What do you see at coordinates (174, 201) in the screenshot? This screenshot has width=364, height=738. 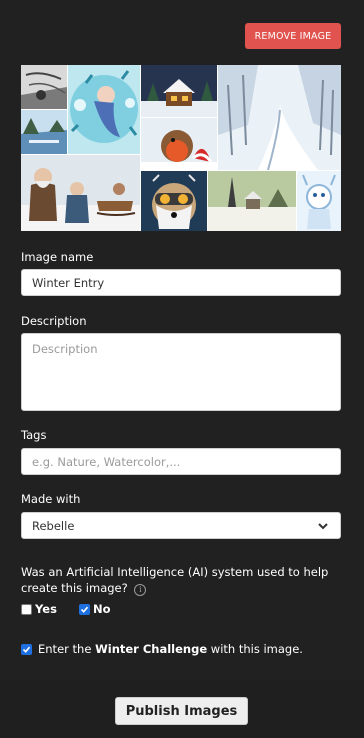 I see `collage-tile-husky-goggles` at bounding box center [174, 201].